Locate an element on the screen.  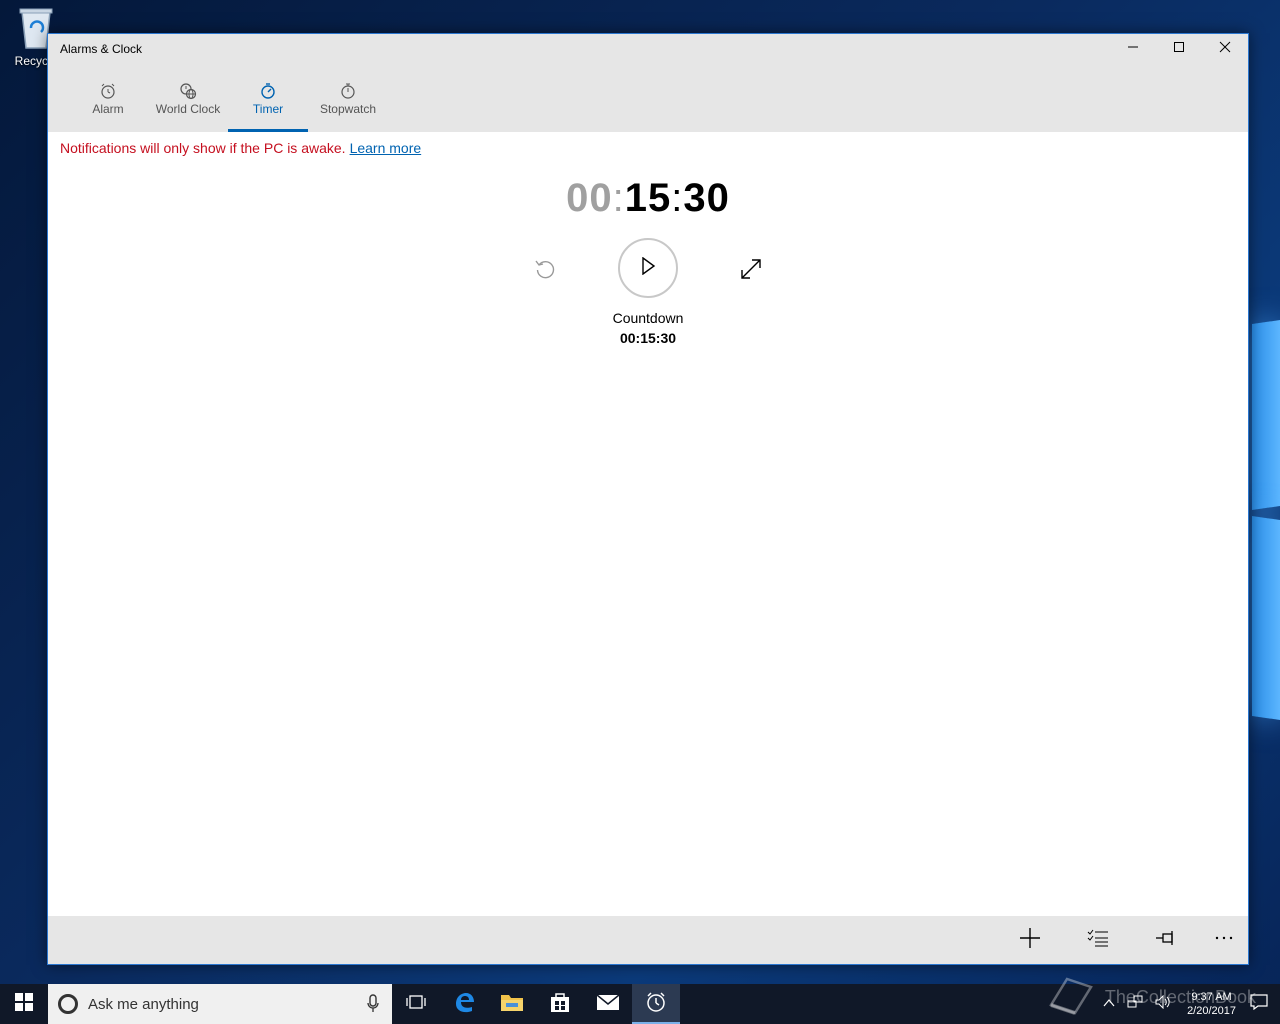
minimize-button is located at coordinates (1133, 49).